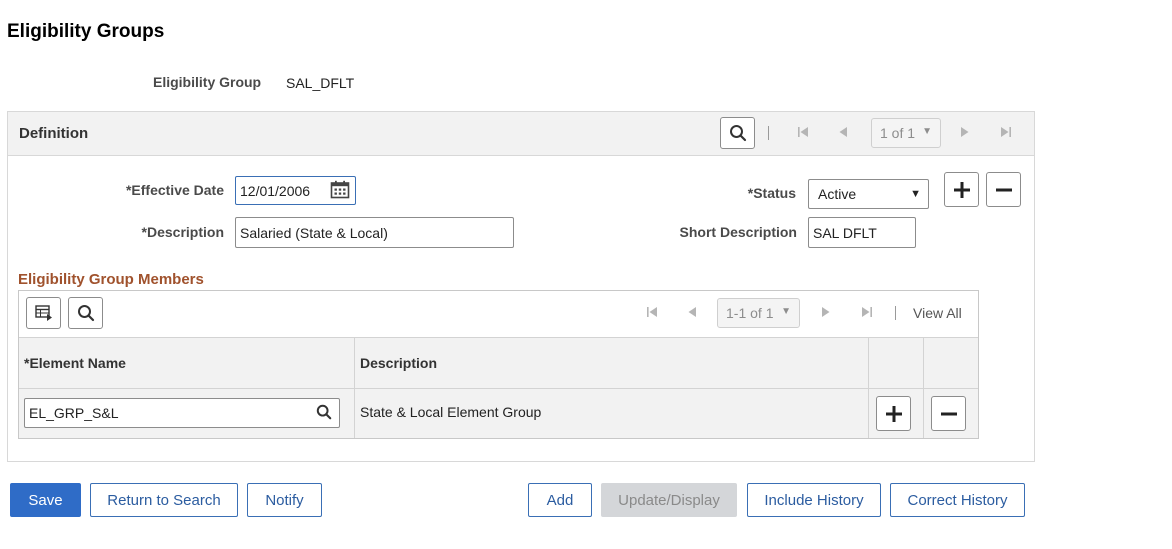  I want to click on calendar-icon, so click(340, 189).